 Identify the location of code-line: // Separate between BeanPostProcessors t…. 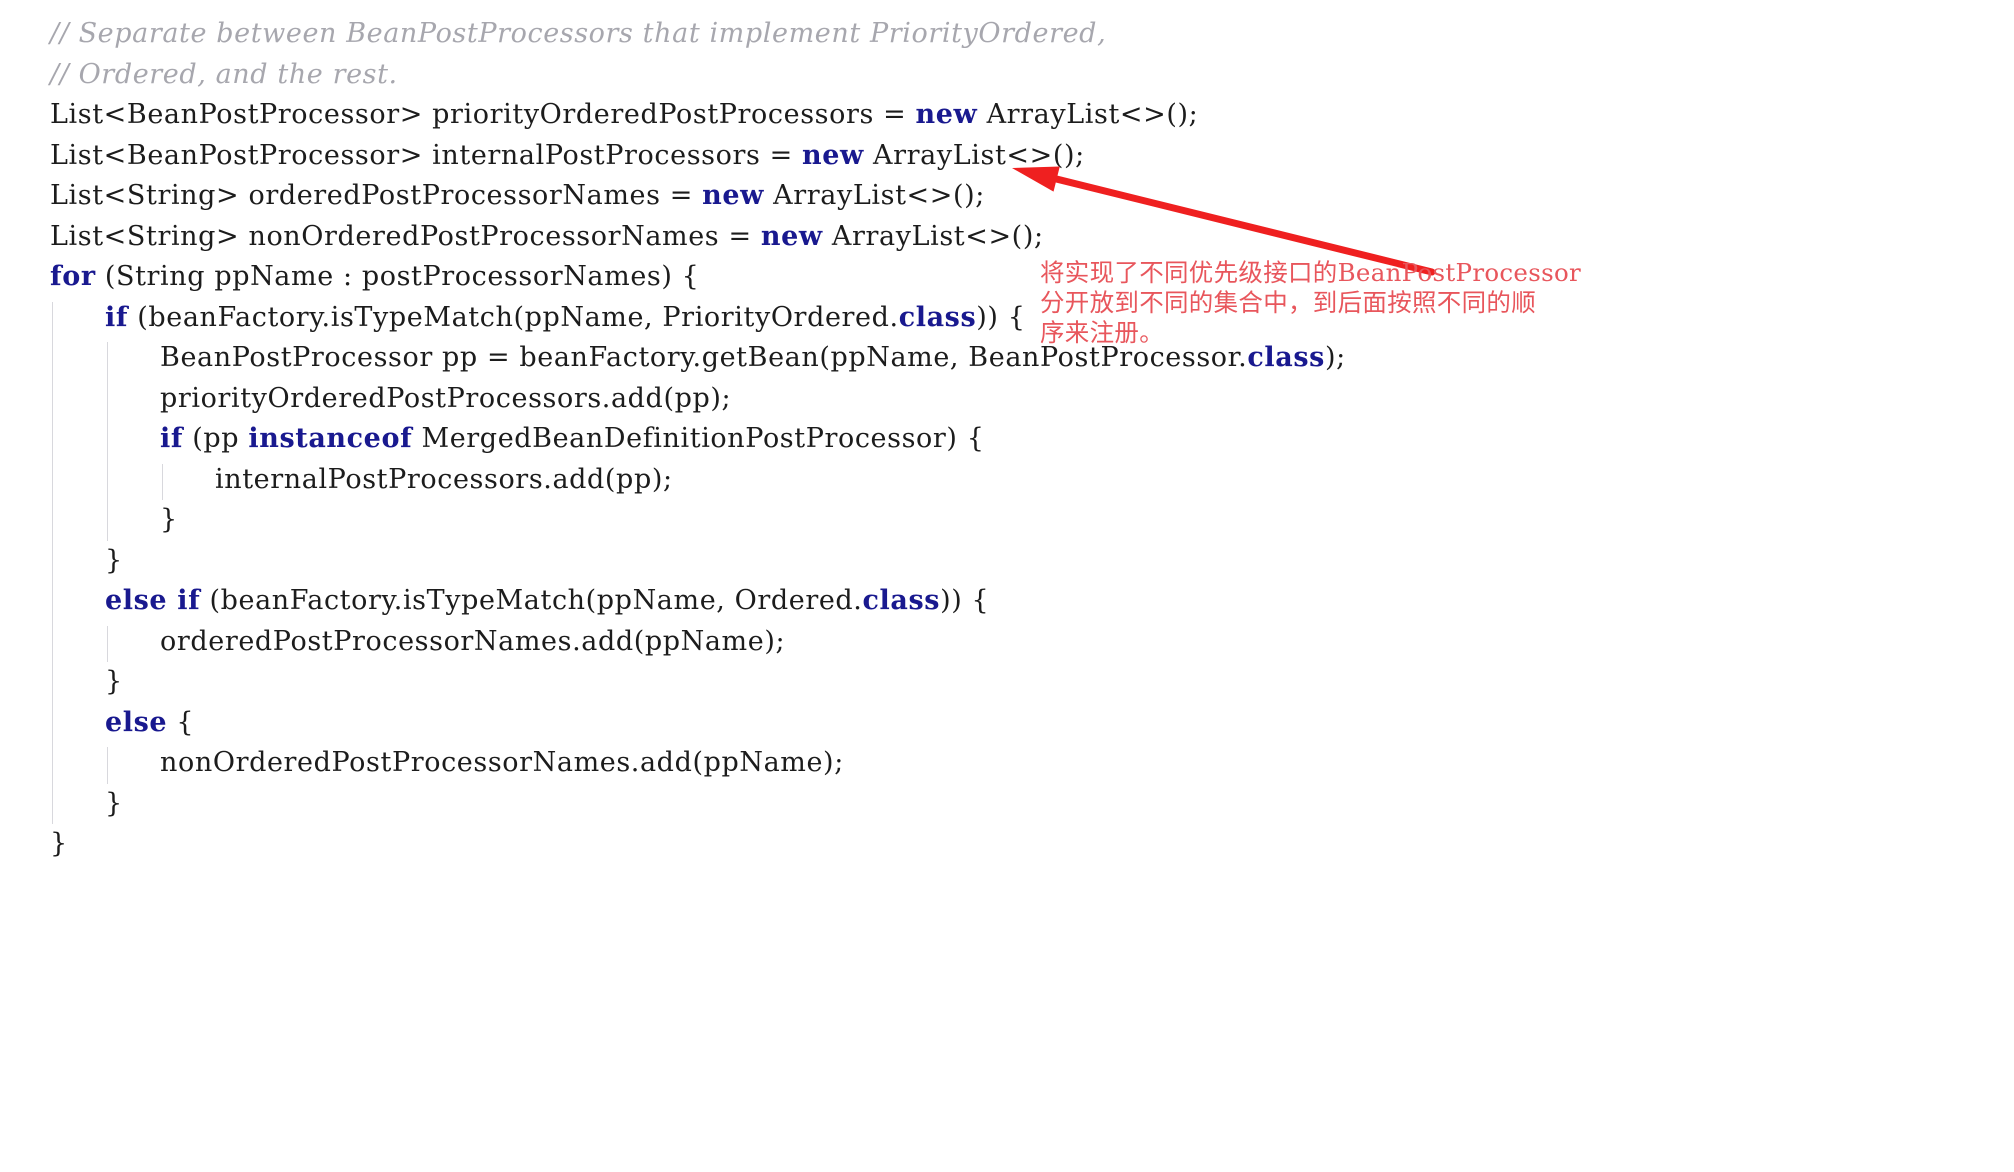
(700, 34).